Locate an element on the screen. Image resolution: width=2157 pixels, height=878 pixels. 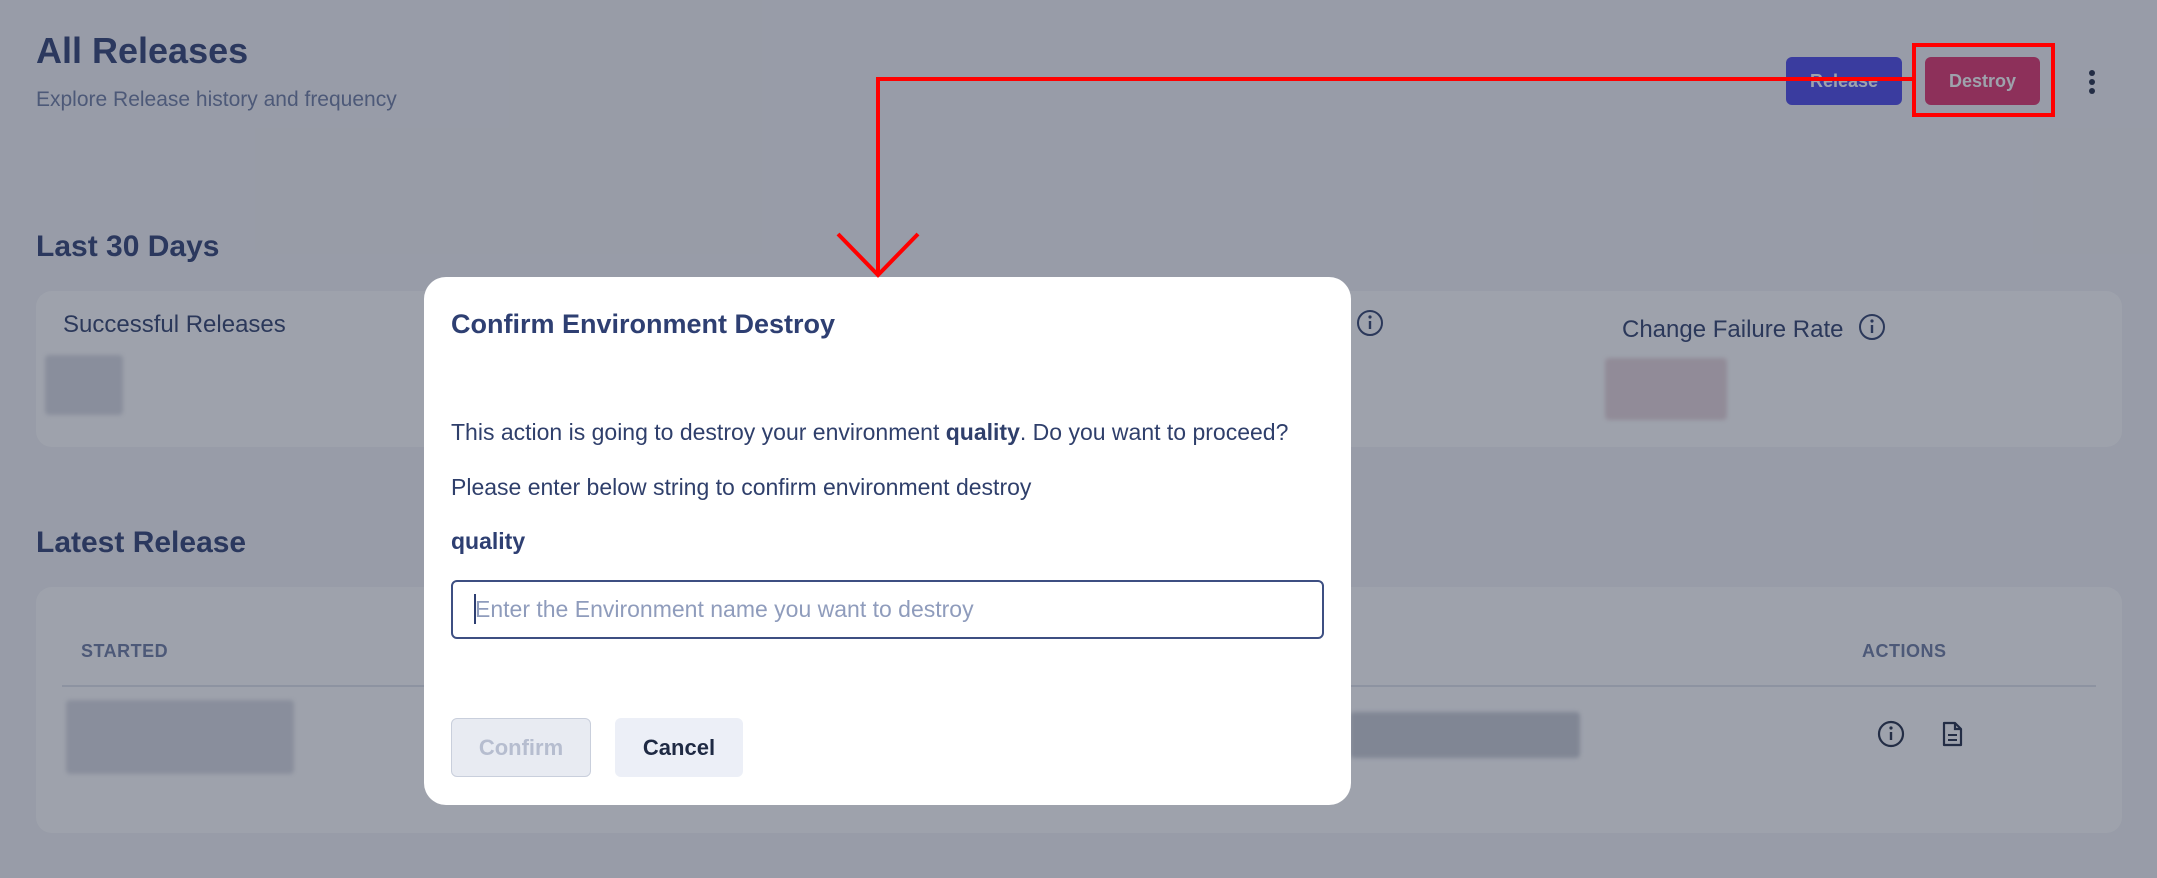
confirm-string: quality is located at coordinates (488, 541).